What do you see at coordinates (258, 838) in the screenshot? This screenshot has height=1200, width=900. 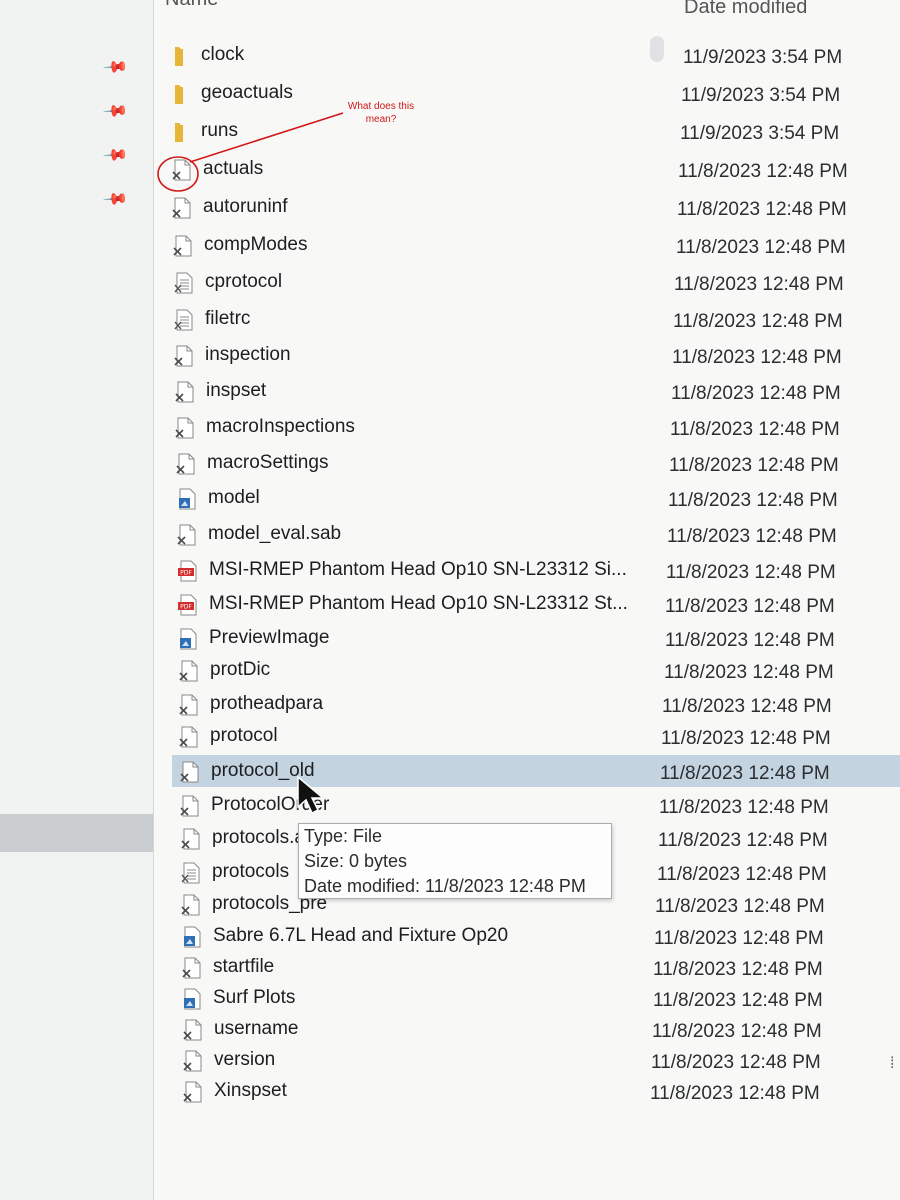 I see `file-name: protocols.a` at bounding box center [258, 838].